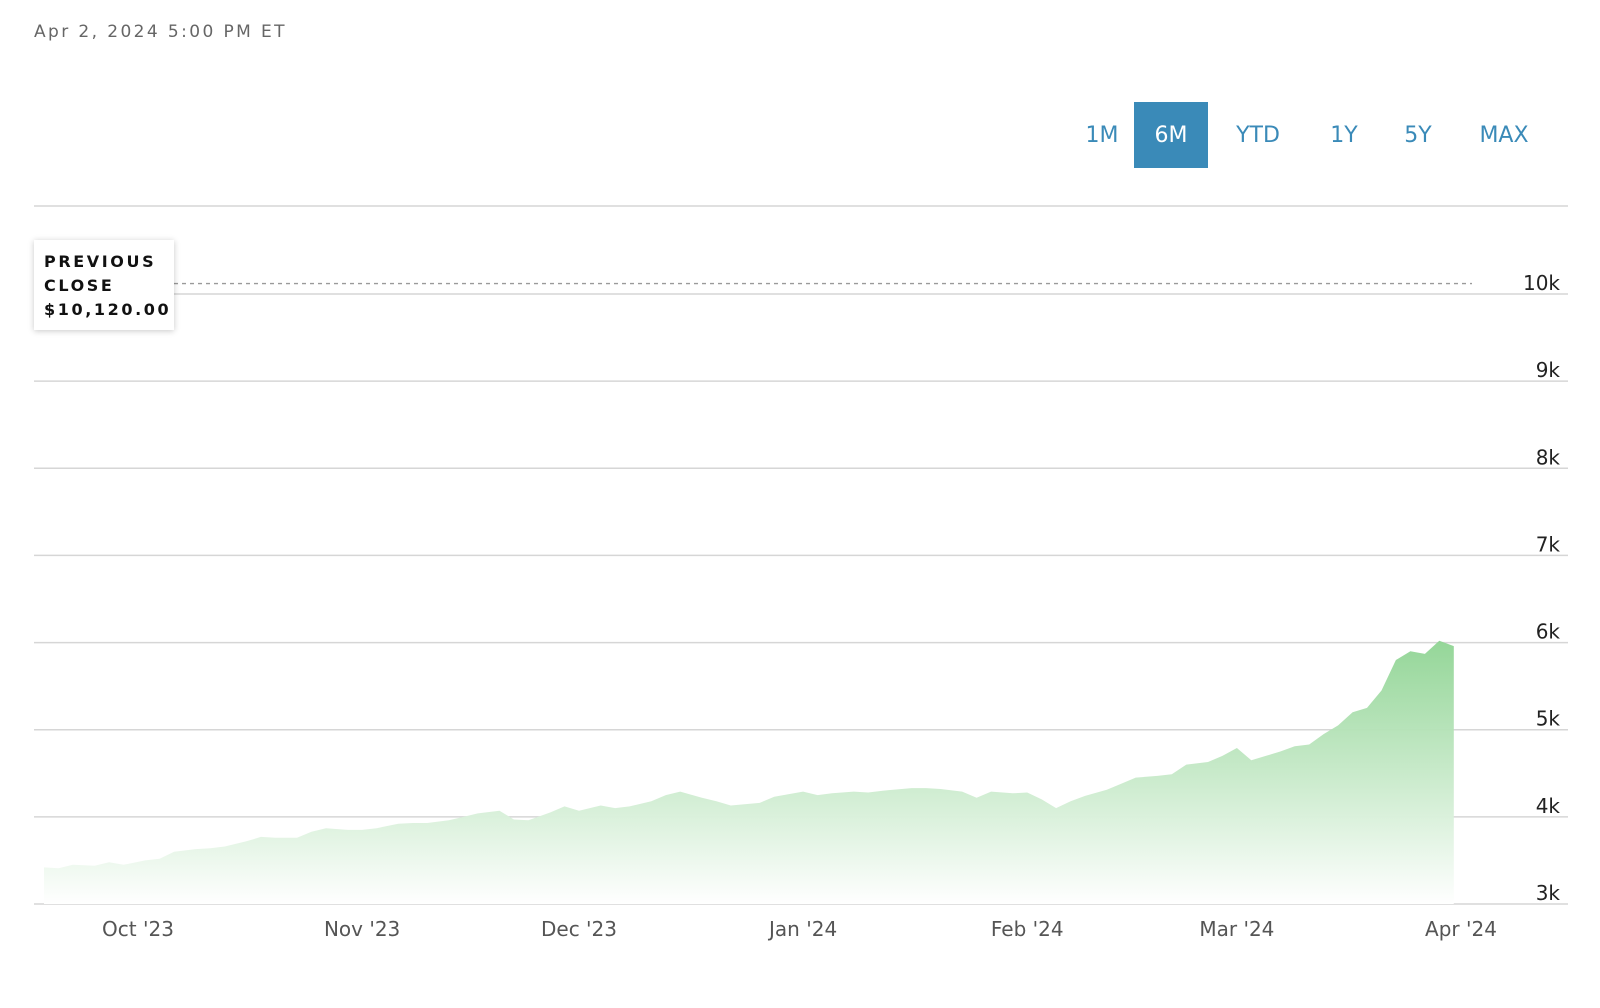  What do you see at coordinates (1461, 929) in the screenshot?
I see `x-tick-label: Apr '24` at bounding box center [1461, 929].